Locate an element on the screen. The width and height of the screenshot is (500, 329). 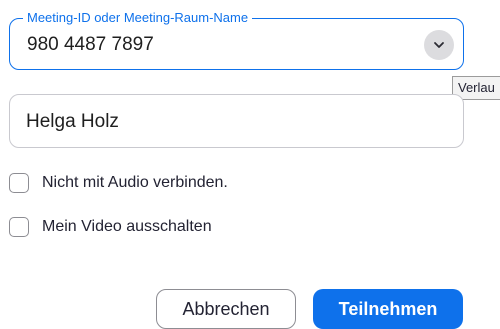
chevron-down-icon is located at coordinates (439, 45).